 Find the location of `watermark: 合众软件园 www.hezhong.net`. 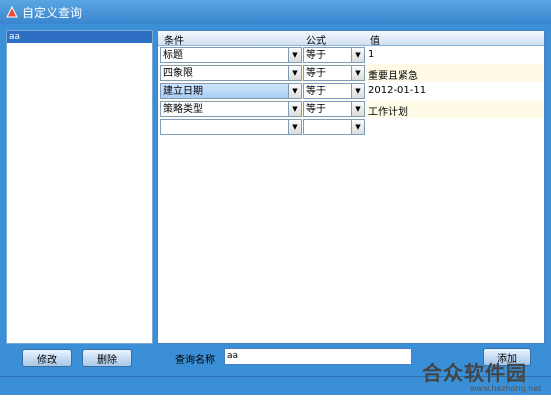

watermark: 合众软件园 www.hezhong.net is located at coordinates (481, 375).